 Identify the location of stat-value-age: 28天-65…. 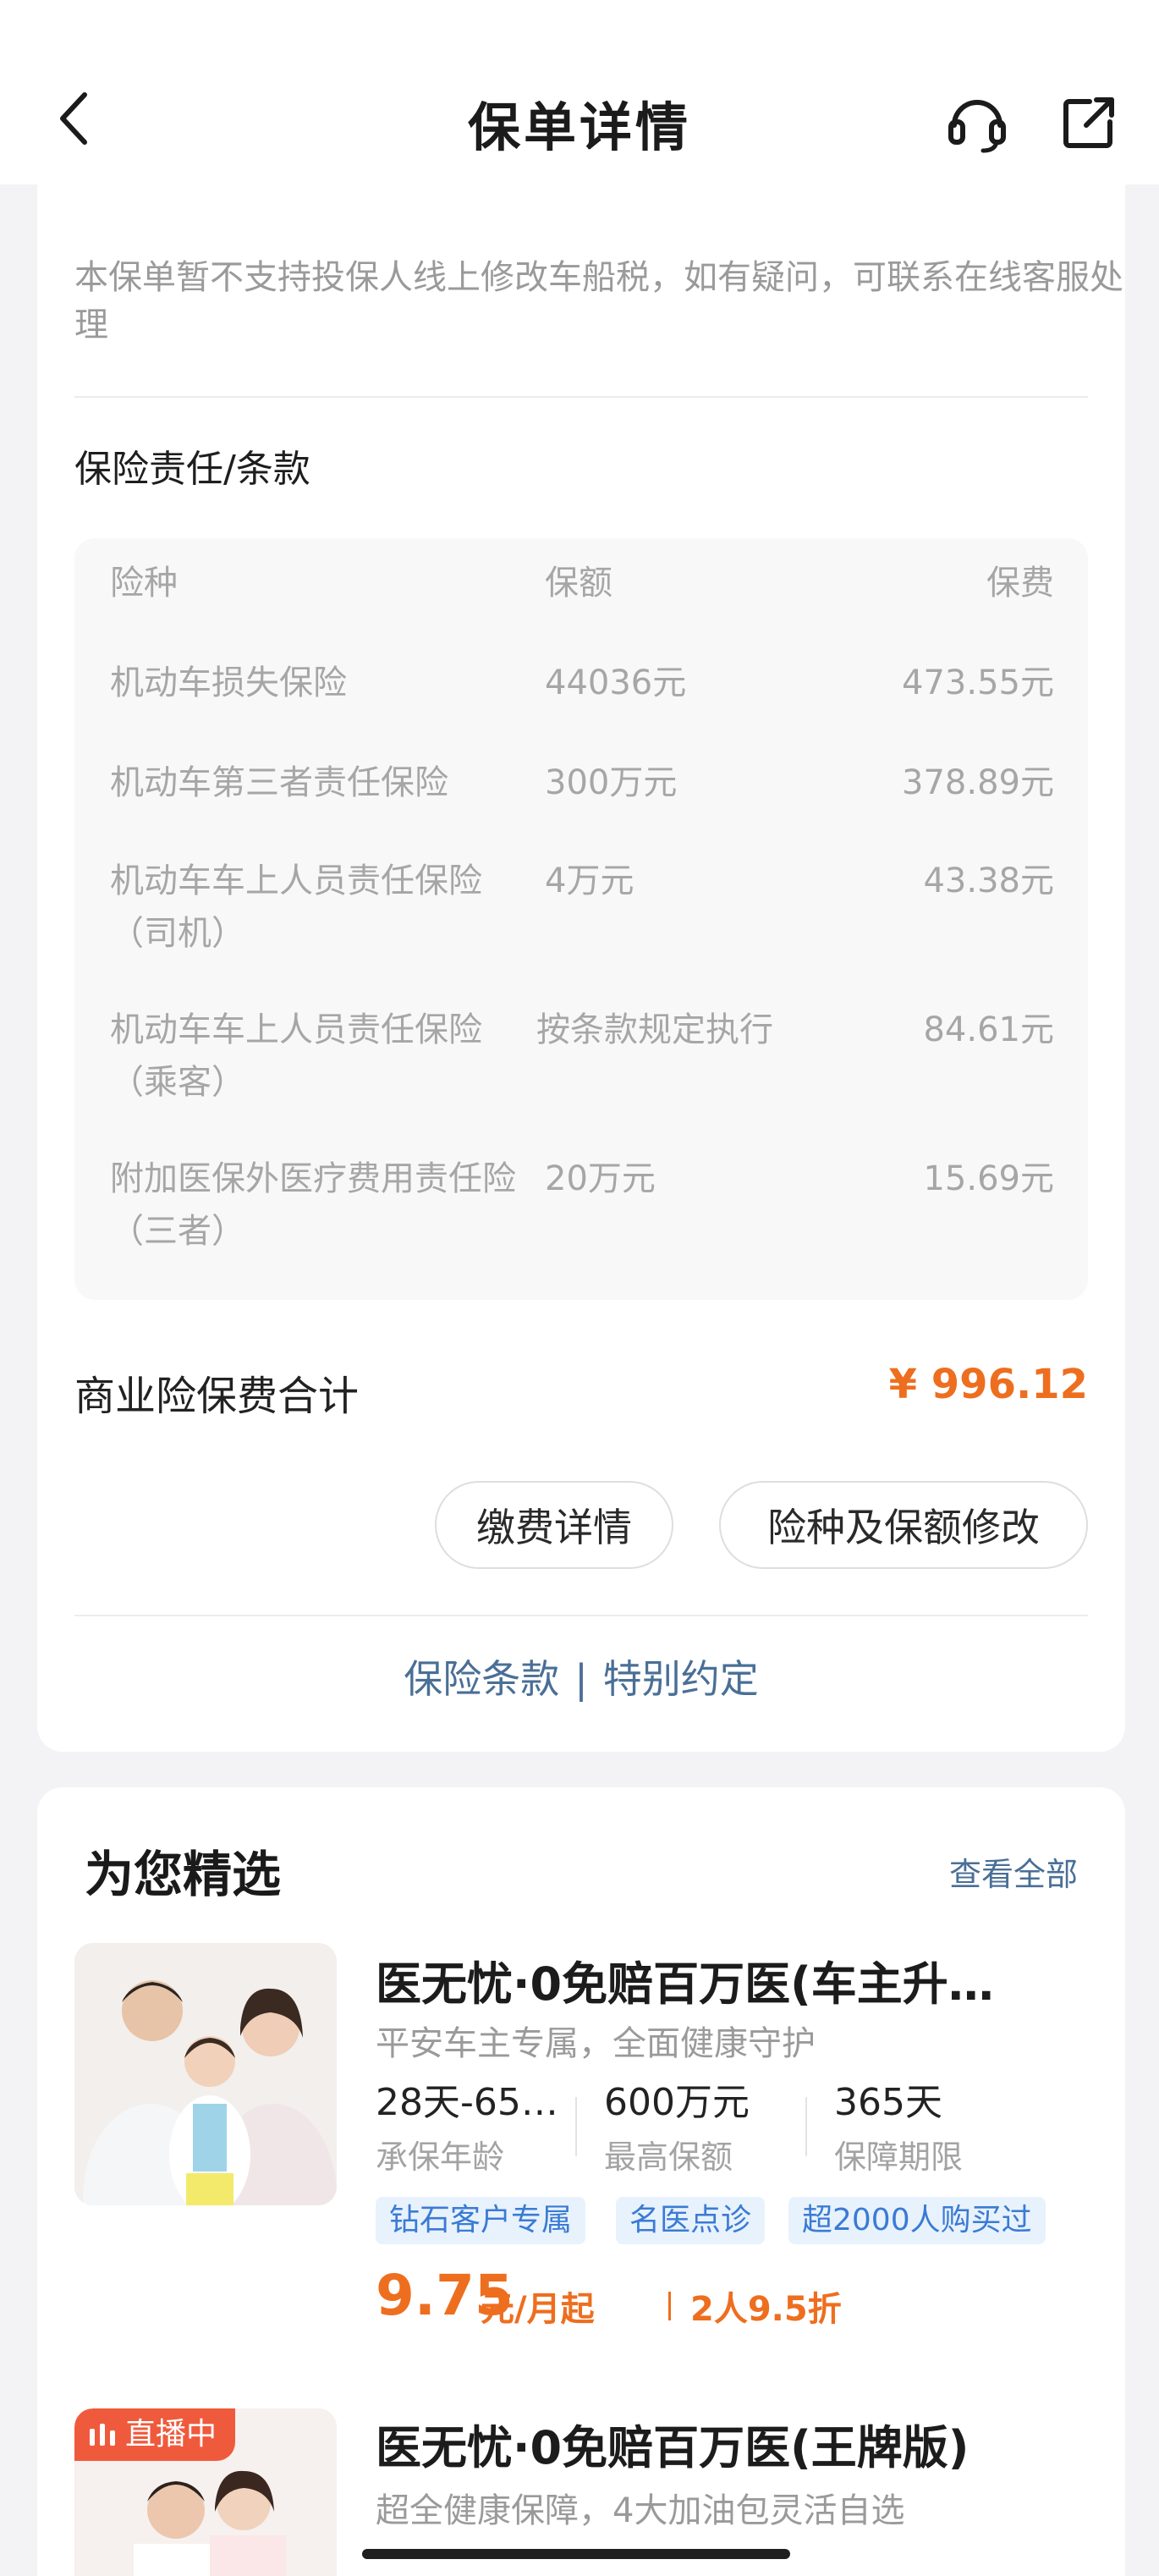
(467, 2102).